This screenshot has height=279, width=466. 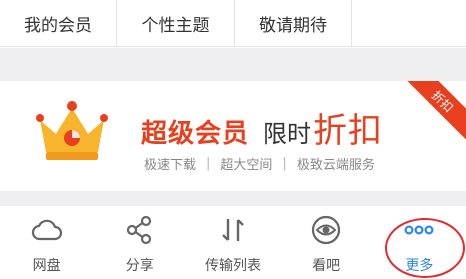 I want to click on nav-item-netdisk: 网盘, so click(x=46, y=242).